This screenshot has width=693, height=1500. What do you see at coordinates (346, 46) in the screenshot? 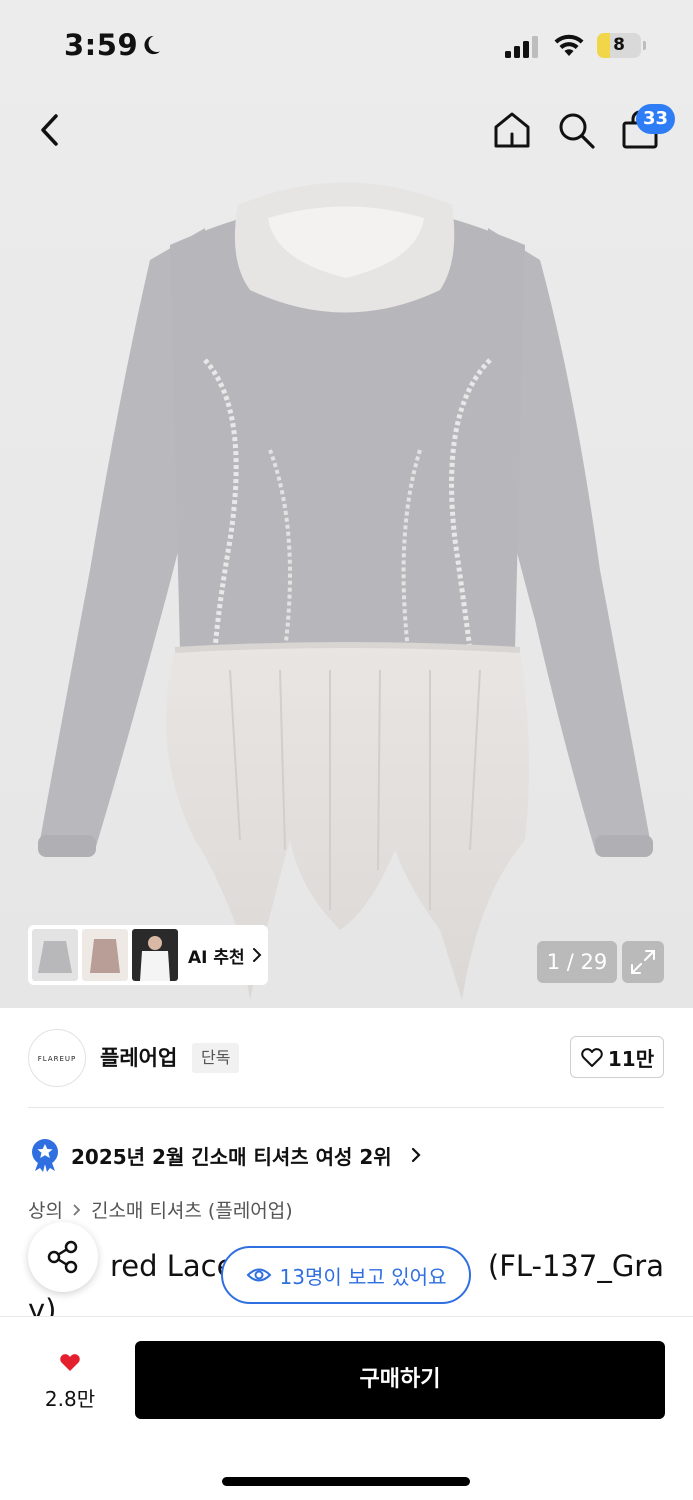
I see `status-bar: 3:59 8` at bounding box center [346, 46].